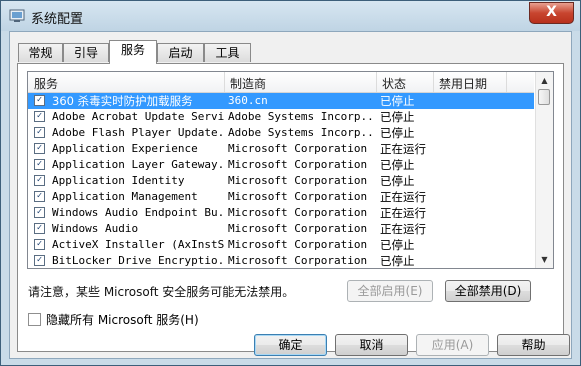  What do you see at coordinates (46, 83) in the screenshot?
I see `header-service: 服务` at bounding box center [46, 83].